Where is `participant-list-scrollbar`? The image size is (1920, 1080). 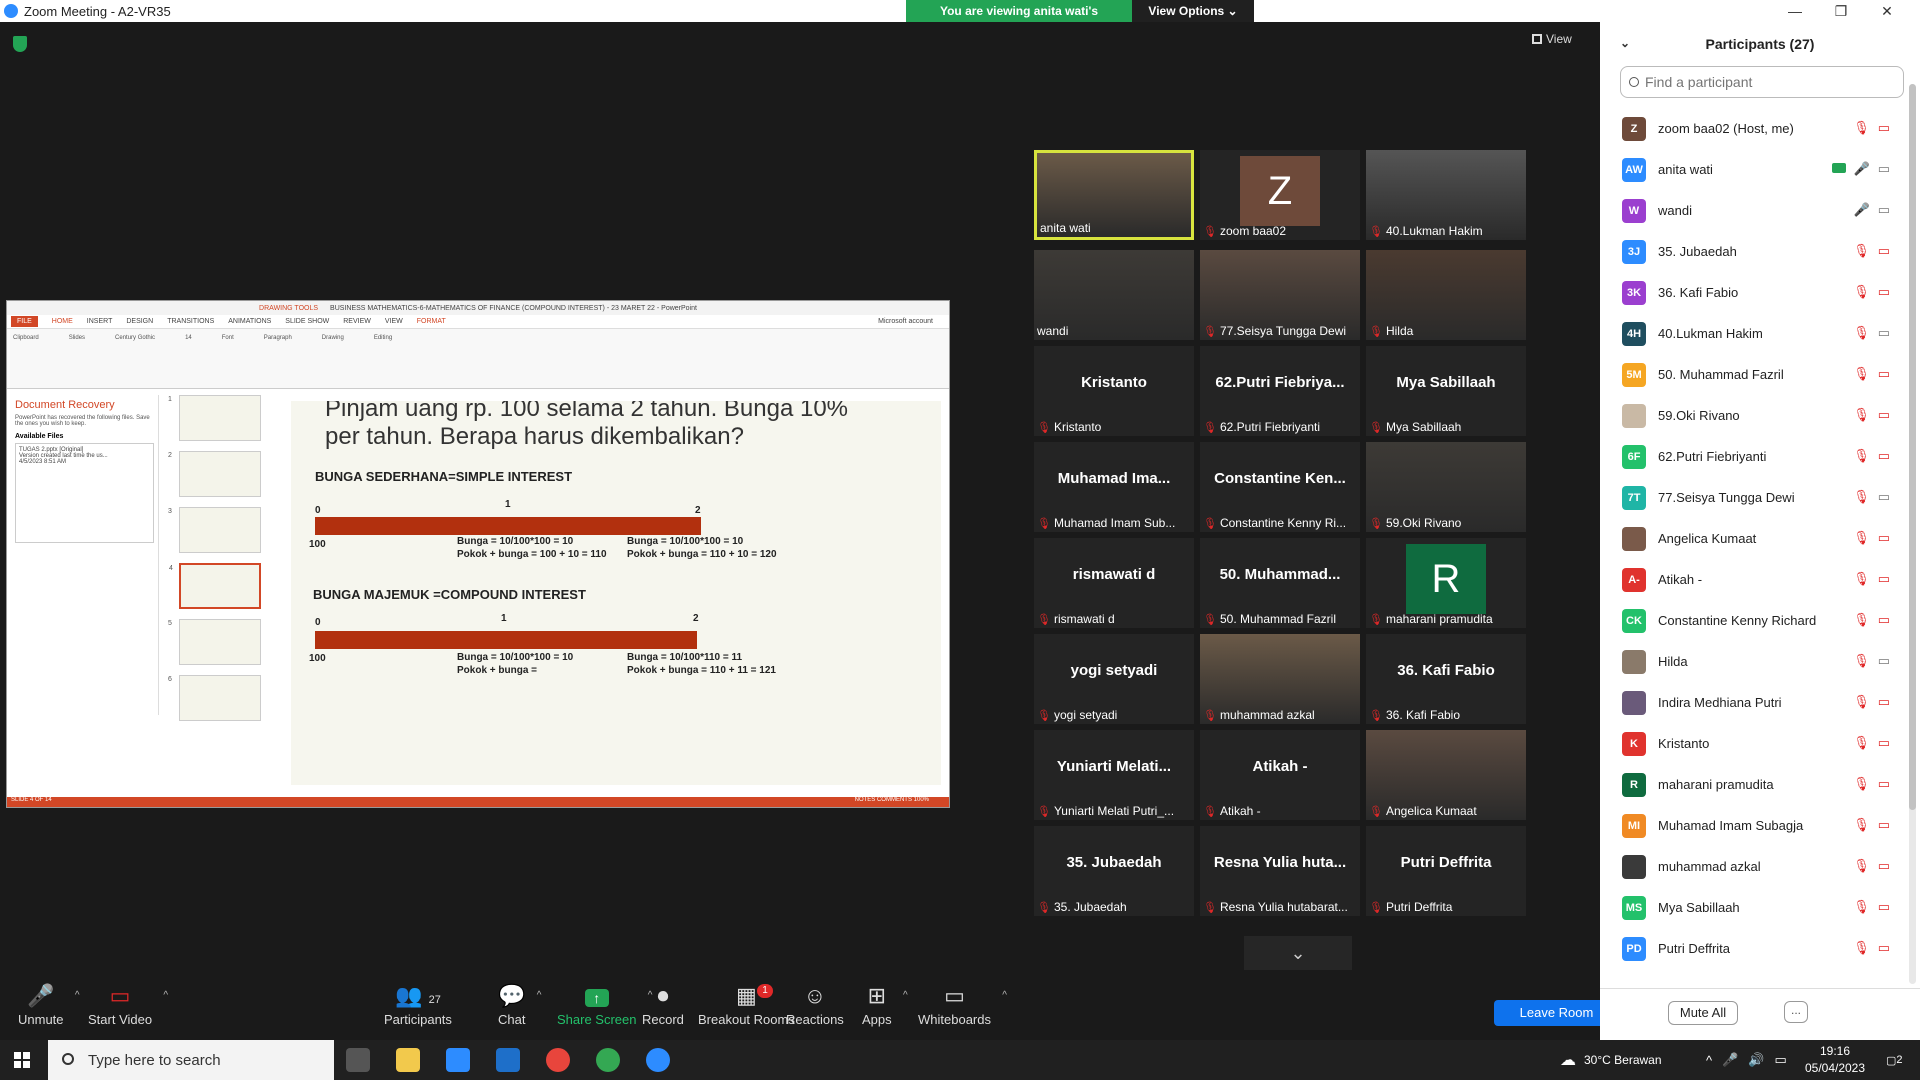
participant-list-scrollbar is located at coordinates (1912, 534).